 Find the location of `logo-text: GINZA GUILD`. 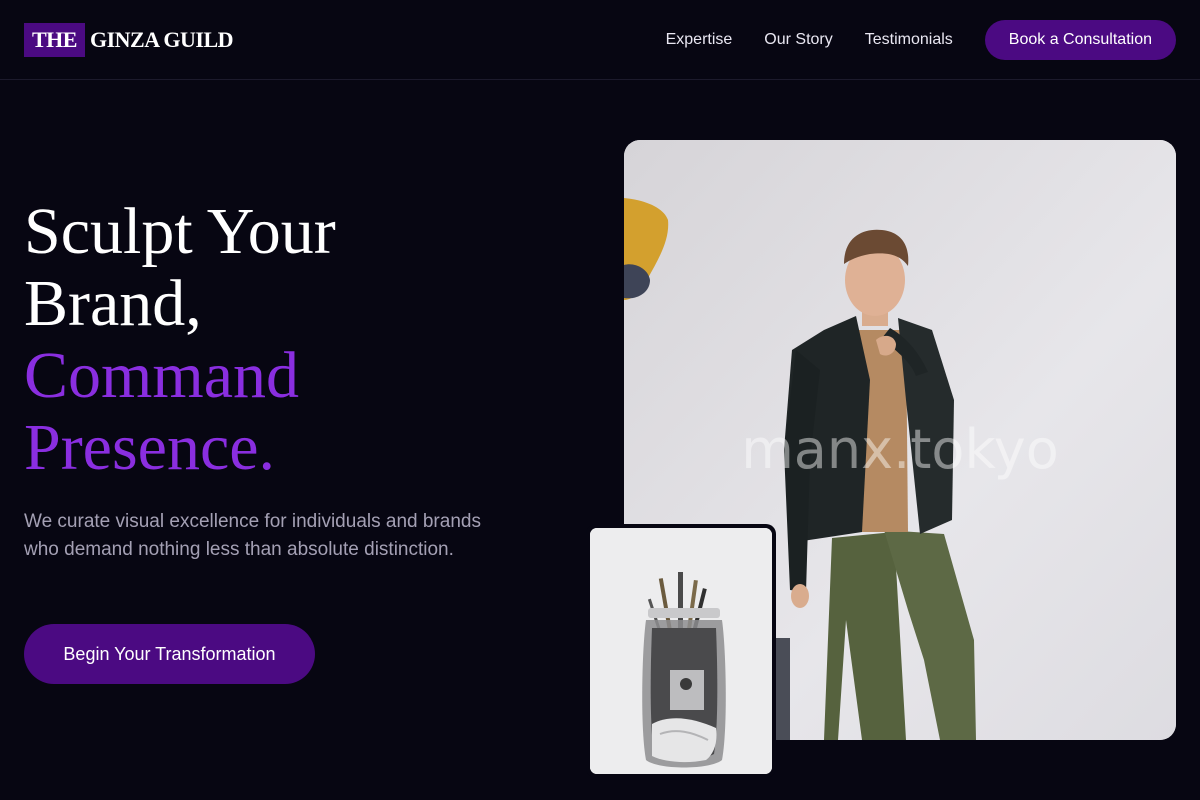

logo-text: GINZA GUILD is located at coordinates (161, 39).